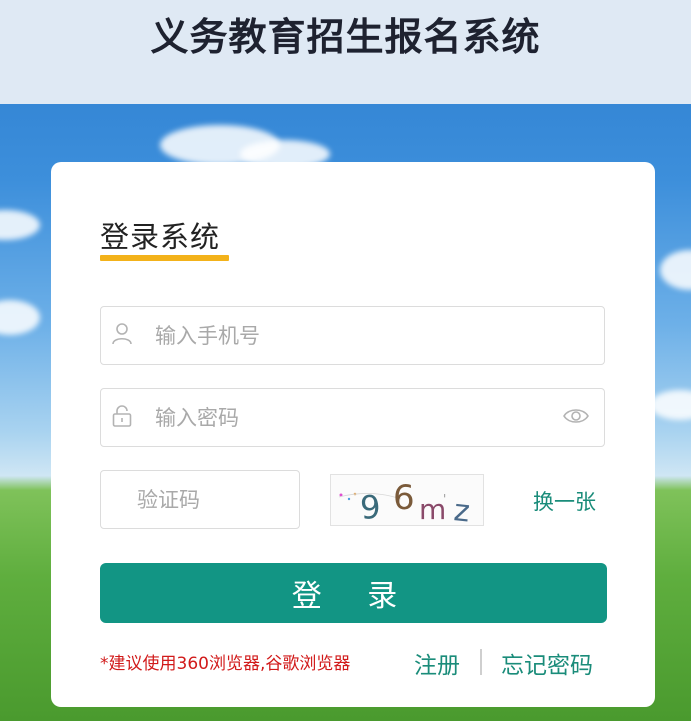 Image resolution: width=691 pixels, height=721 pixels. What do you see at coordinates (461, 509) in the screenshot?
I see `svg-text: z` at bounding box center [461, 509].